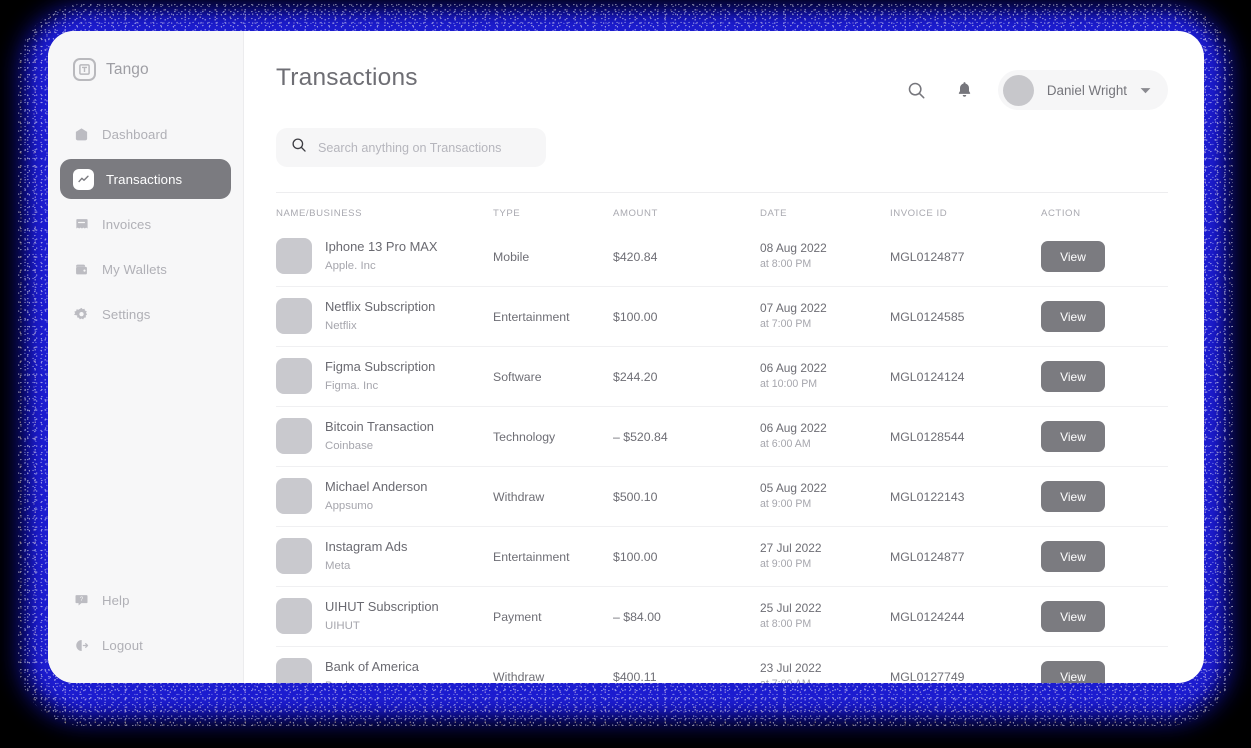  What do you see at coordinates (786, 324) in the screenshot?
I see `row-time: at 7:00 PM` at bounding box center [786, 324].